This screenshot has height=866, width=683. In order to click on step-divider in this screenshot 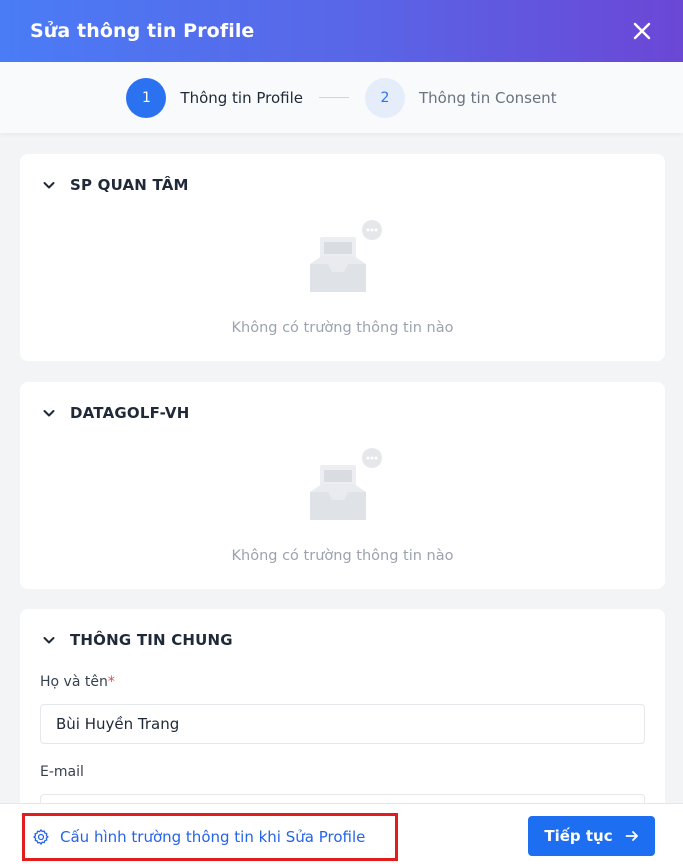, I will do `click(334, 97)`.